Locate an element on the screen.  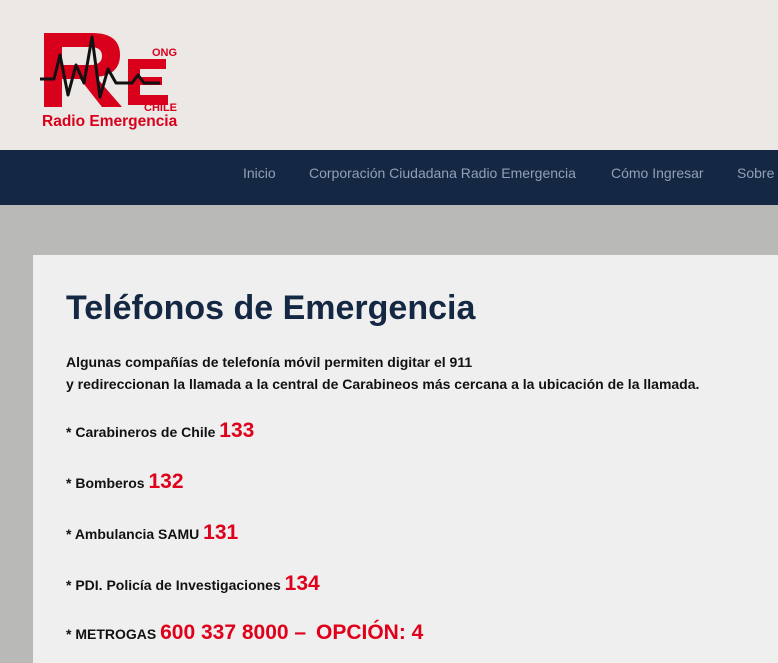
emergency-number-item: * PDI. Policía de Investigaciones 134 is located at coordinates (193, 584).